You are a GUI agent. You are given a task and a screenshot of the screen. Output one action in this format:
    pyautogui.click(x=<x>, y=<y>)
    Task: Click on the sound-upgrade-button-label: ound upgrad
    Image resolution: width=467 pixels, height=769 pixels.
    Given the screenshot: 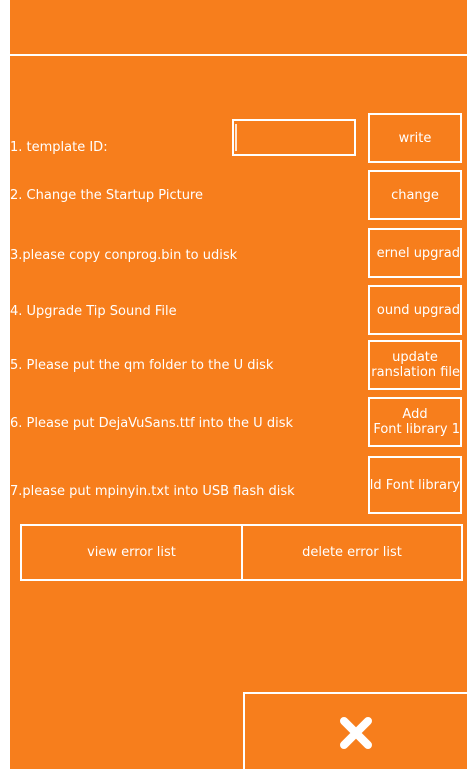 What is the action you would take?
    pyautogui.click(x=418, y=310)
    